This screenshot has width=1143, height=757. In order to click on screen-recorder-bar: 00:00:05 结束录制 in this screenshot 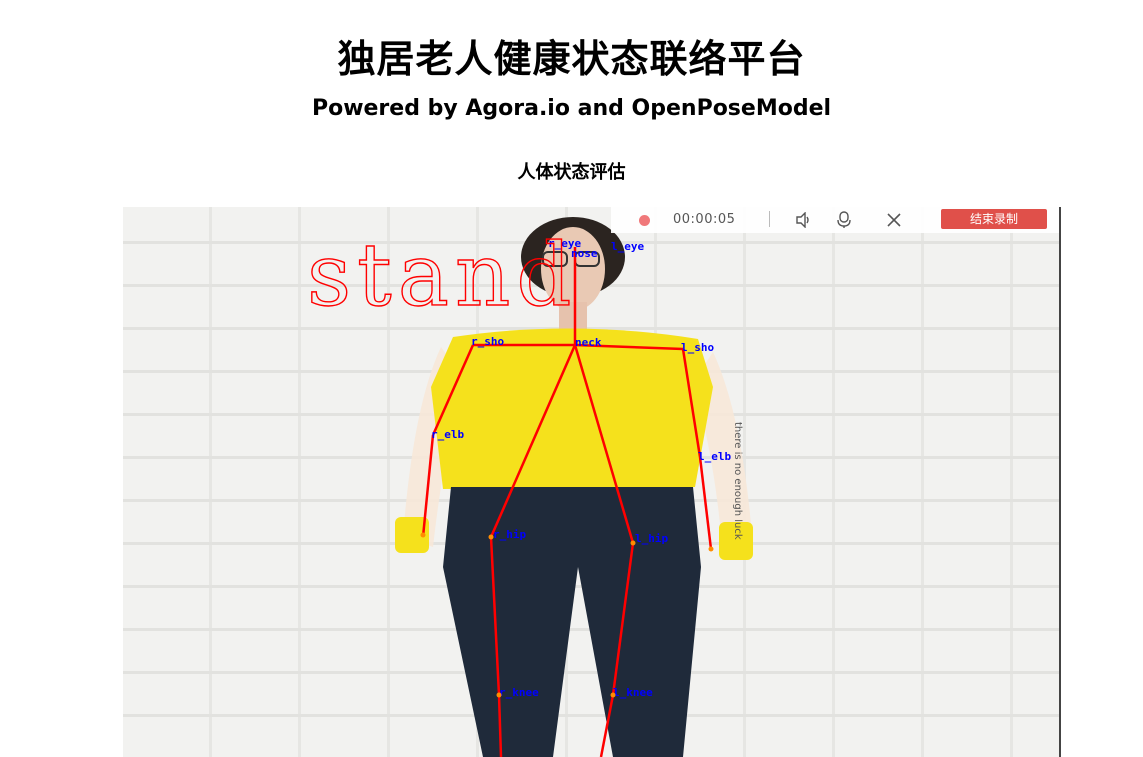, I will do `click(835, 220)`.